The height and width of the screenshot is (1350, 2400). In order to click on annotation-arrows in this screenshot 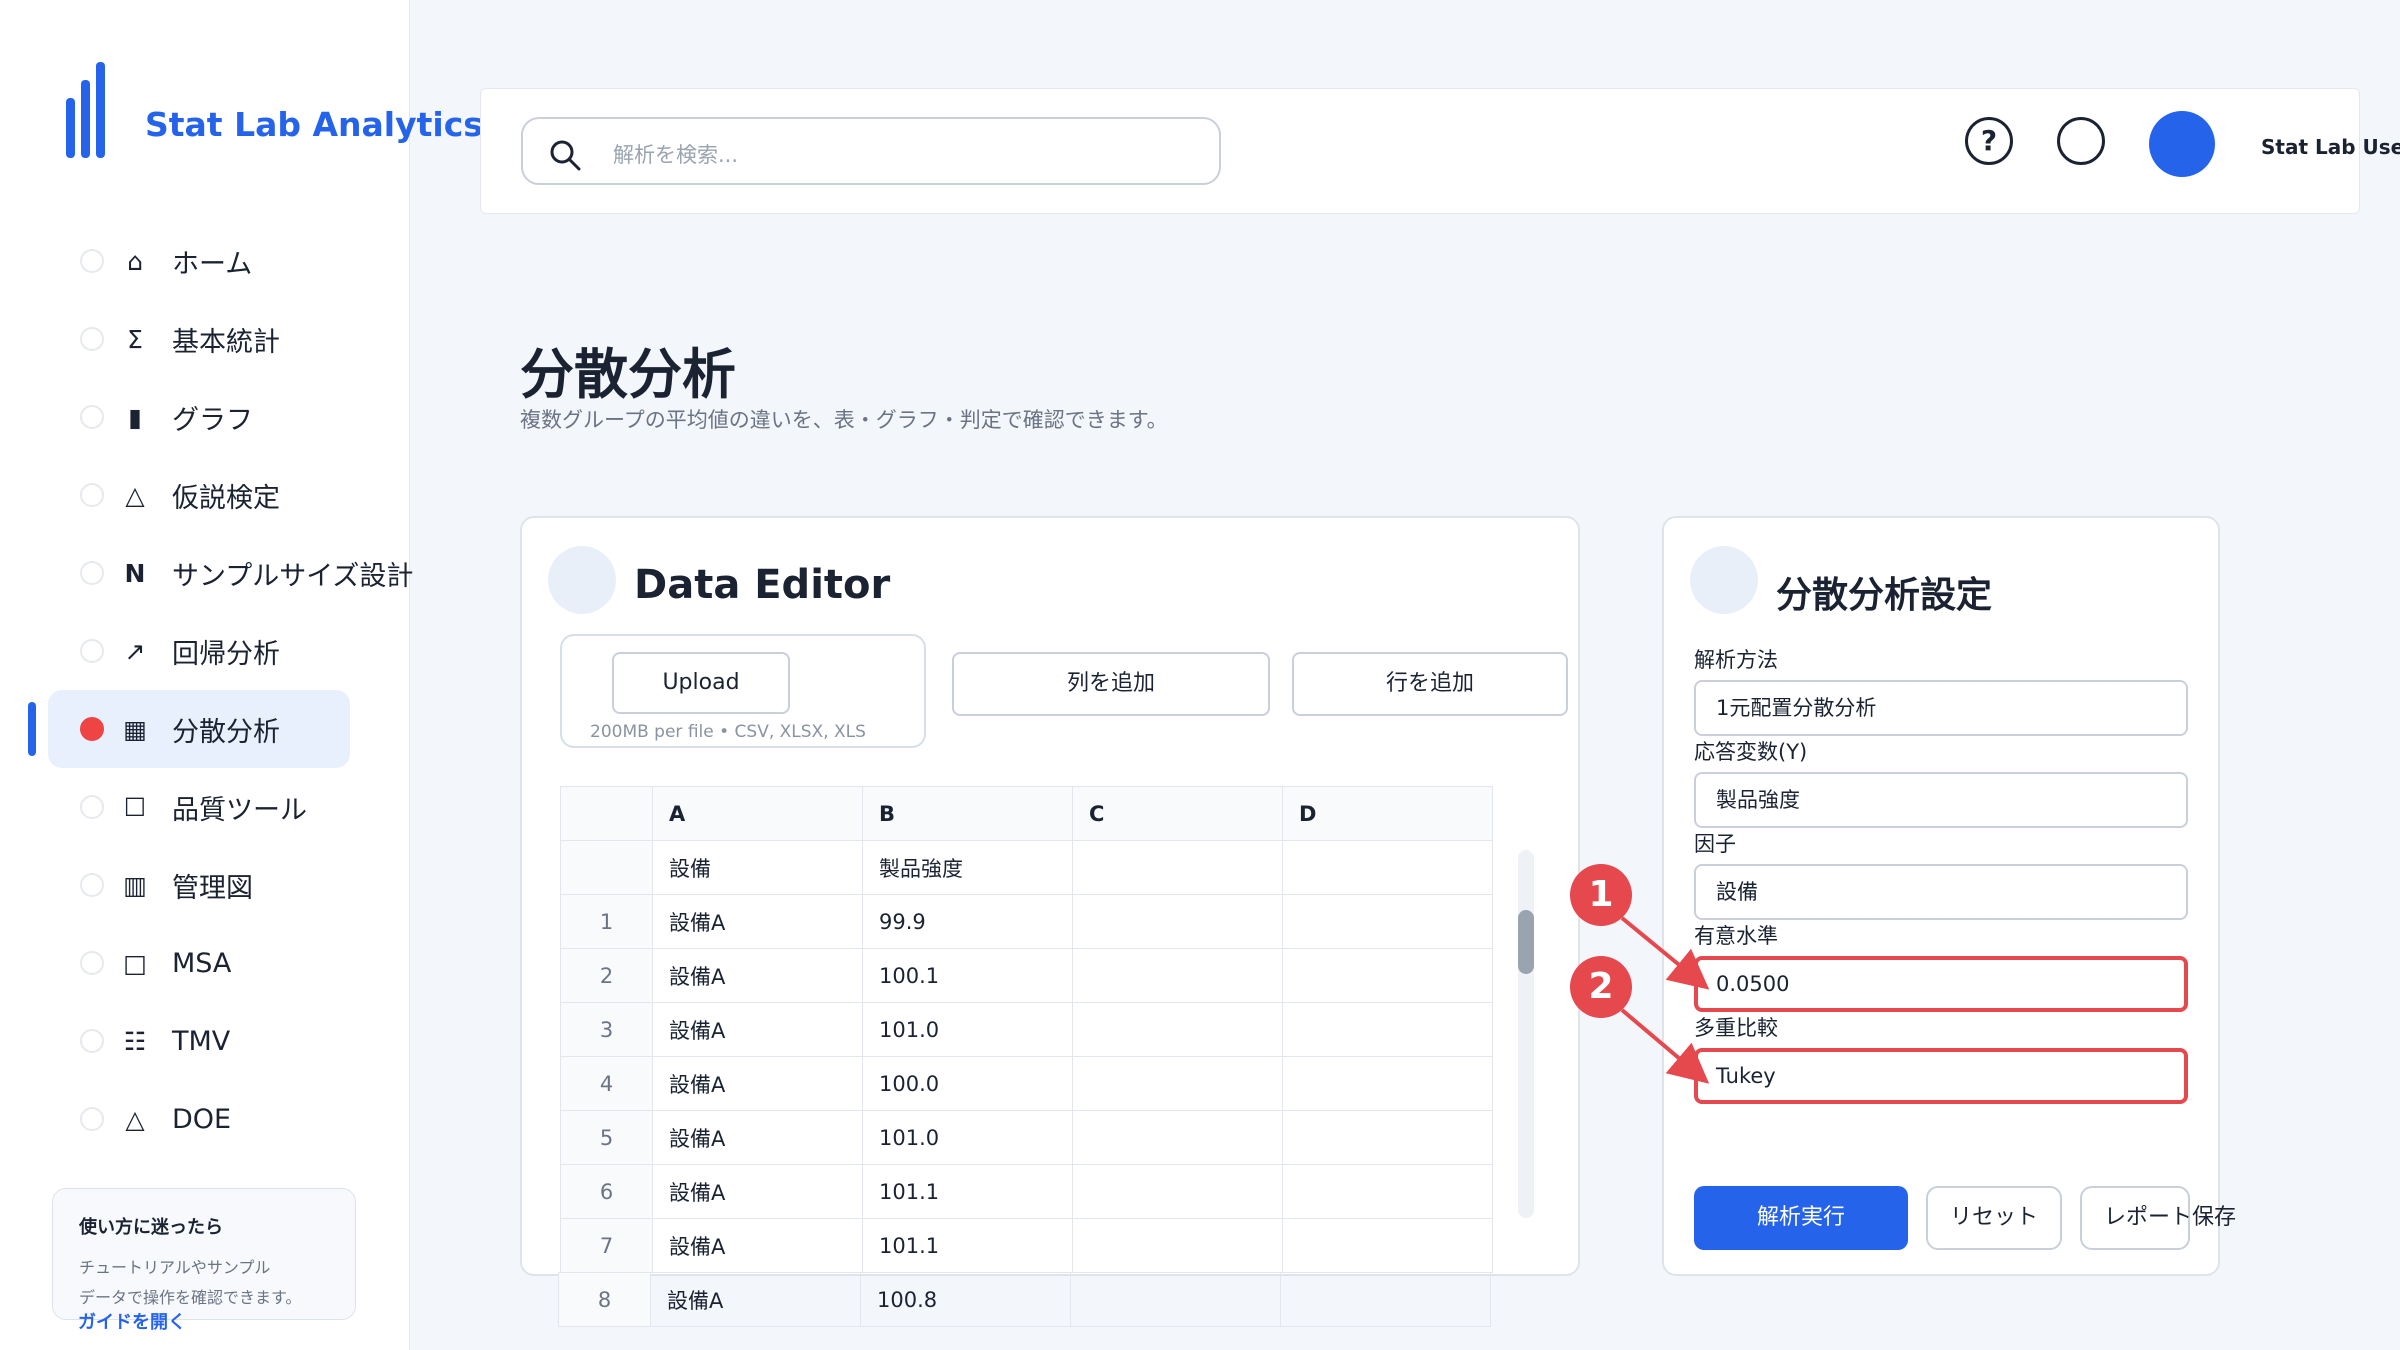, I will do `click(1665, 1000)`.